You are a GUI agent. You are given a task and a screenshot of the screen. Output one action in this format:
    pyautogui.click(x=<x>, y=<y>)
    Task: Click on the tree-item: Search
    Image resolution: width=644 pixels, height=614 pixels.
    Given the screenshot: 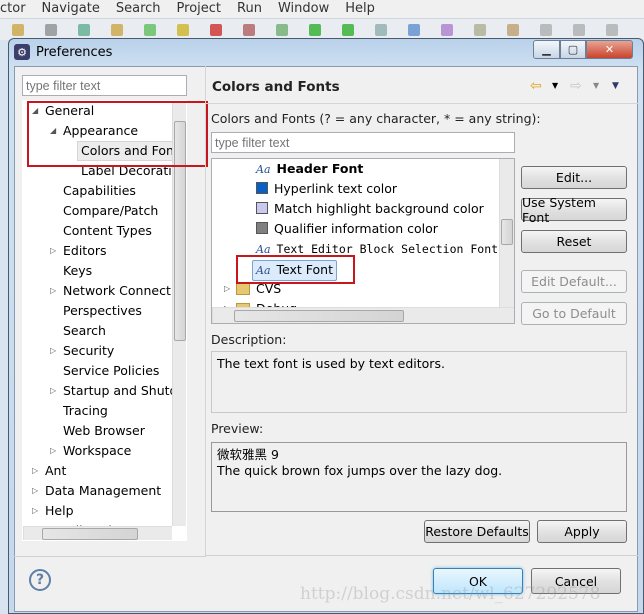 What is the action you would take?
    pyautogui.click(x=97, y=331)
    